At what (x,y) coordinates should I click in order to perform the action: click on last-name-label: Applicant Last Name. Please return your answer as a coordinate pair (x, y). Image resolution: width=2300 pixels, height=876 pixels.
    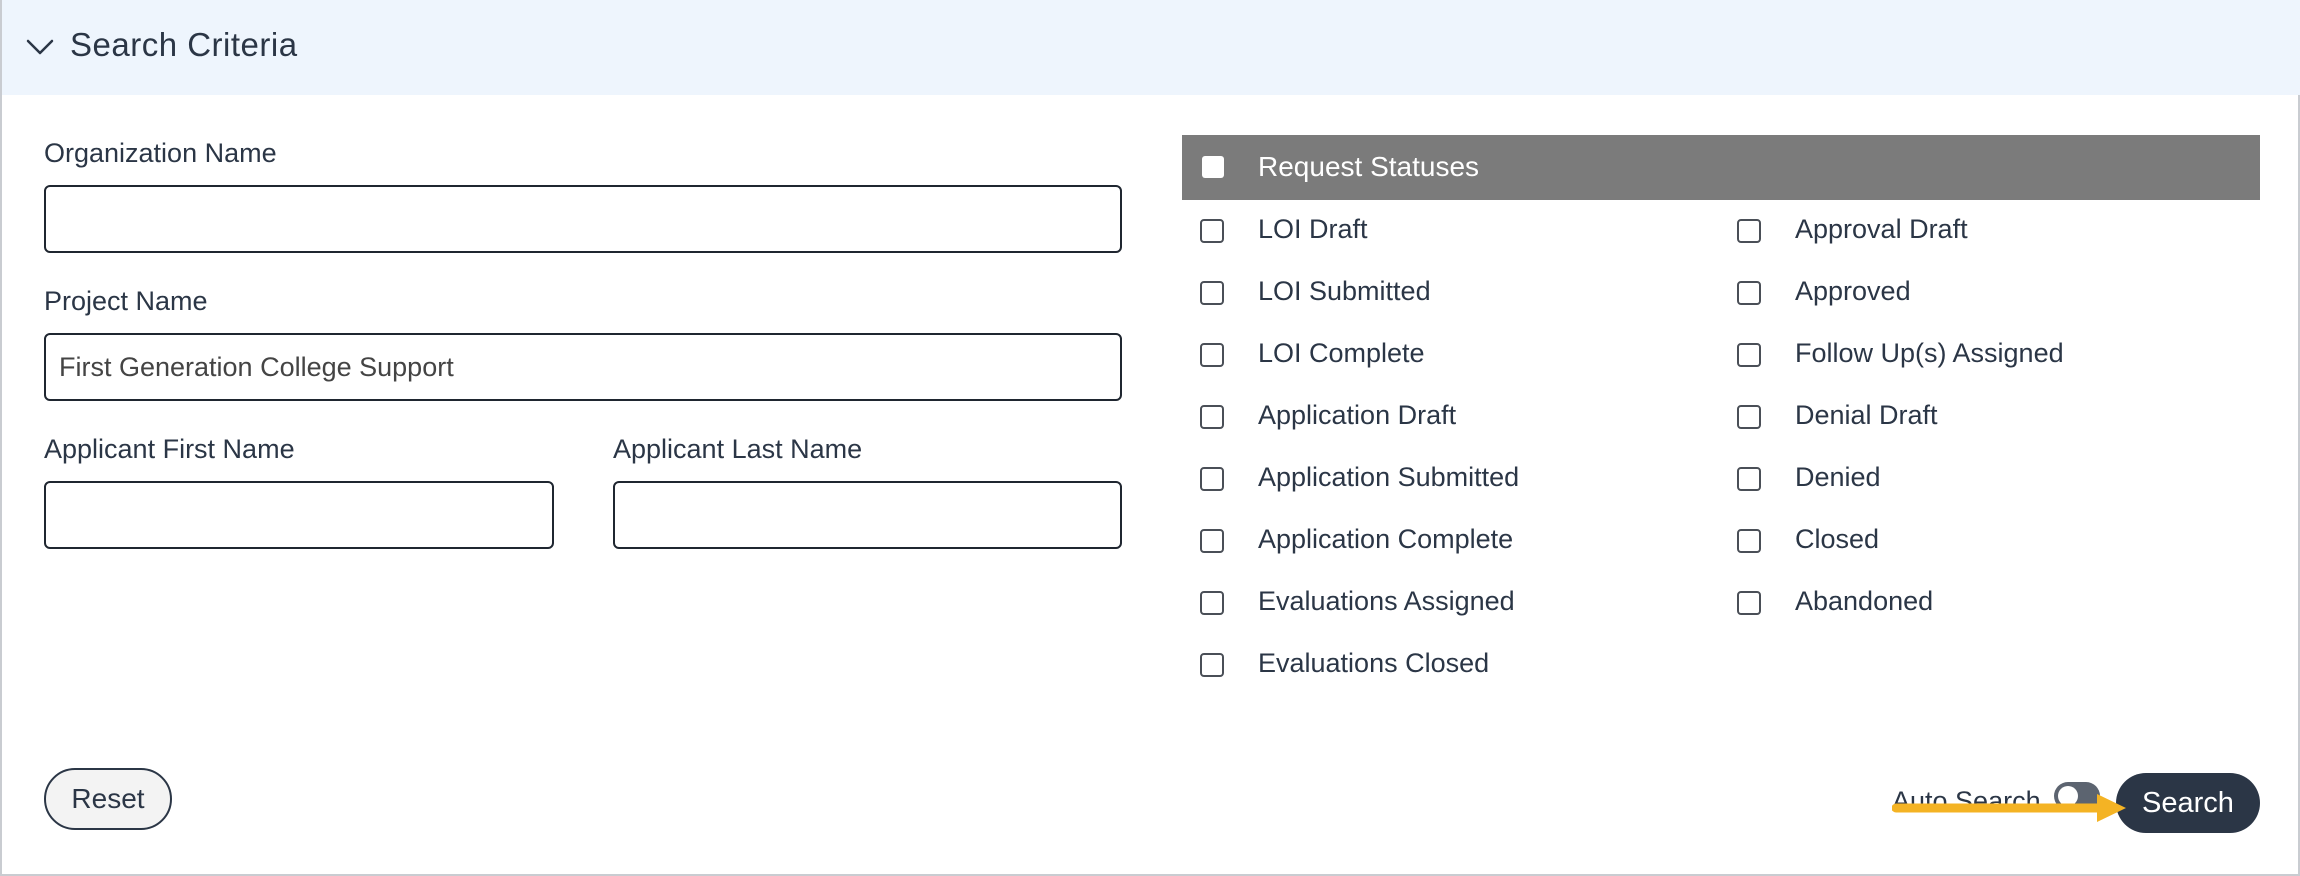
    Looking at the image, I should click on (738, 449).